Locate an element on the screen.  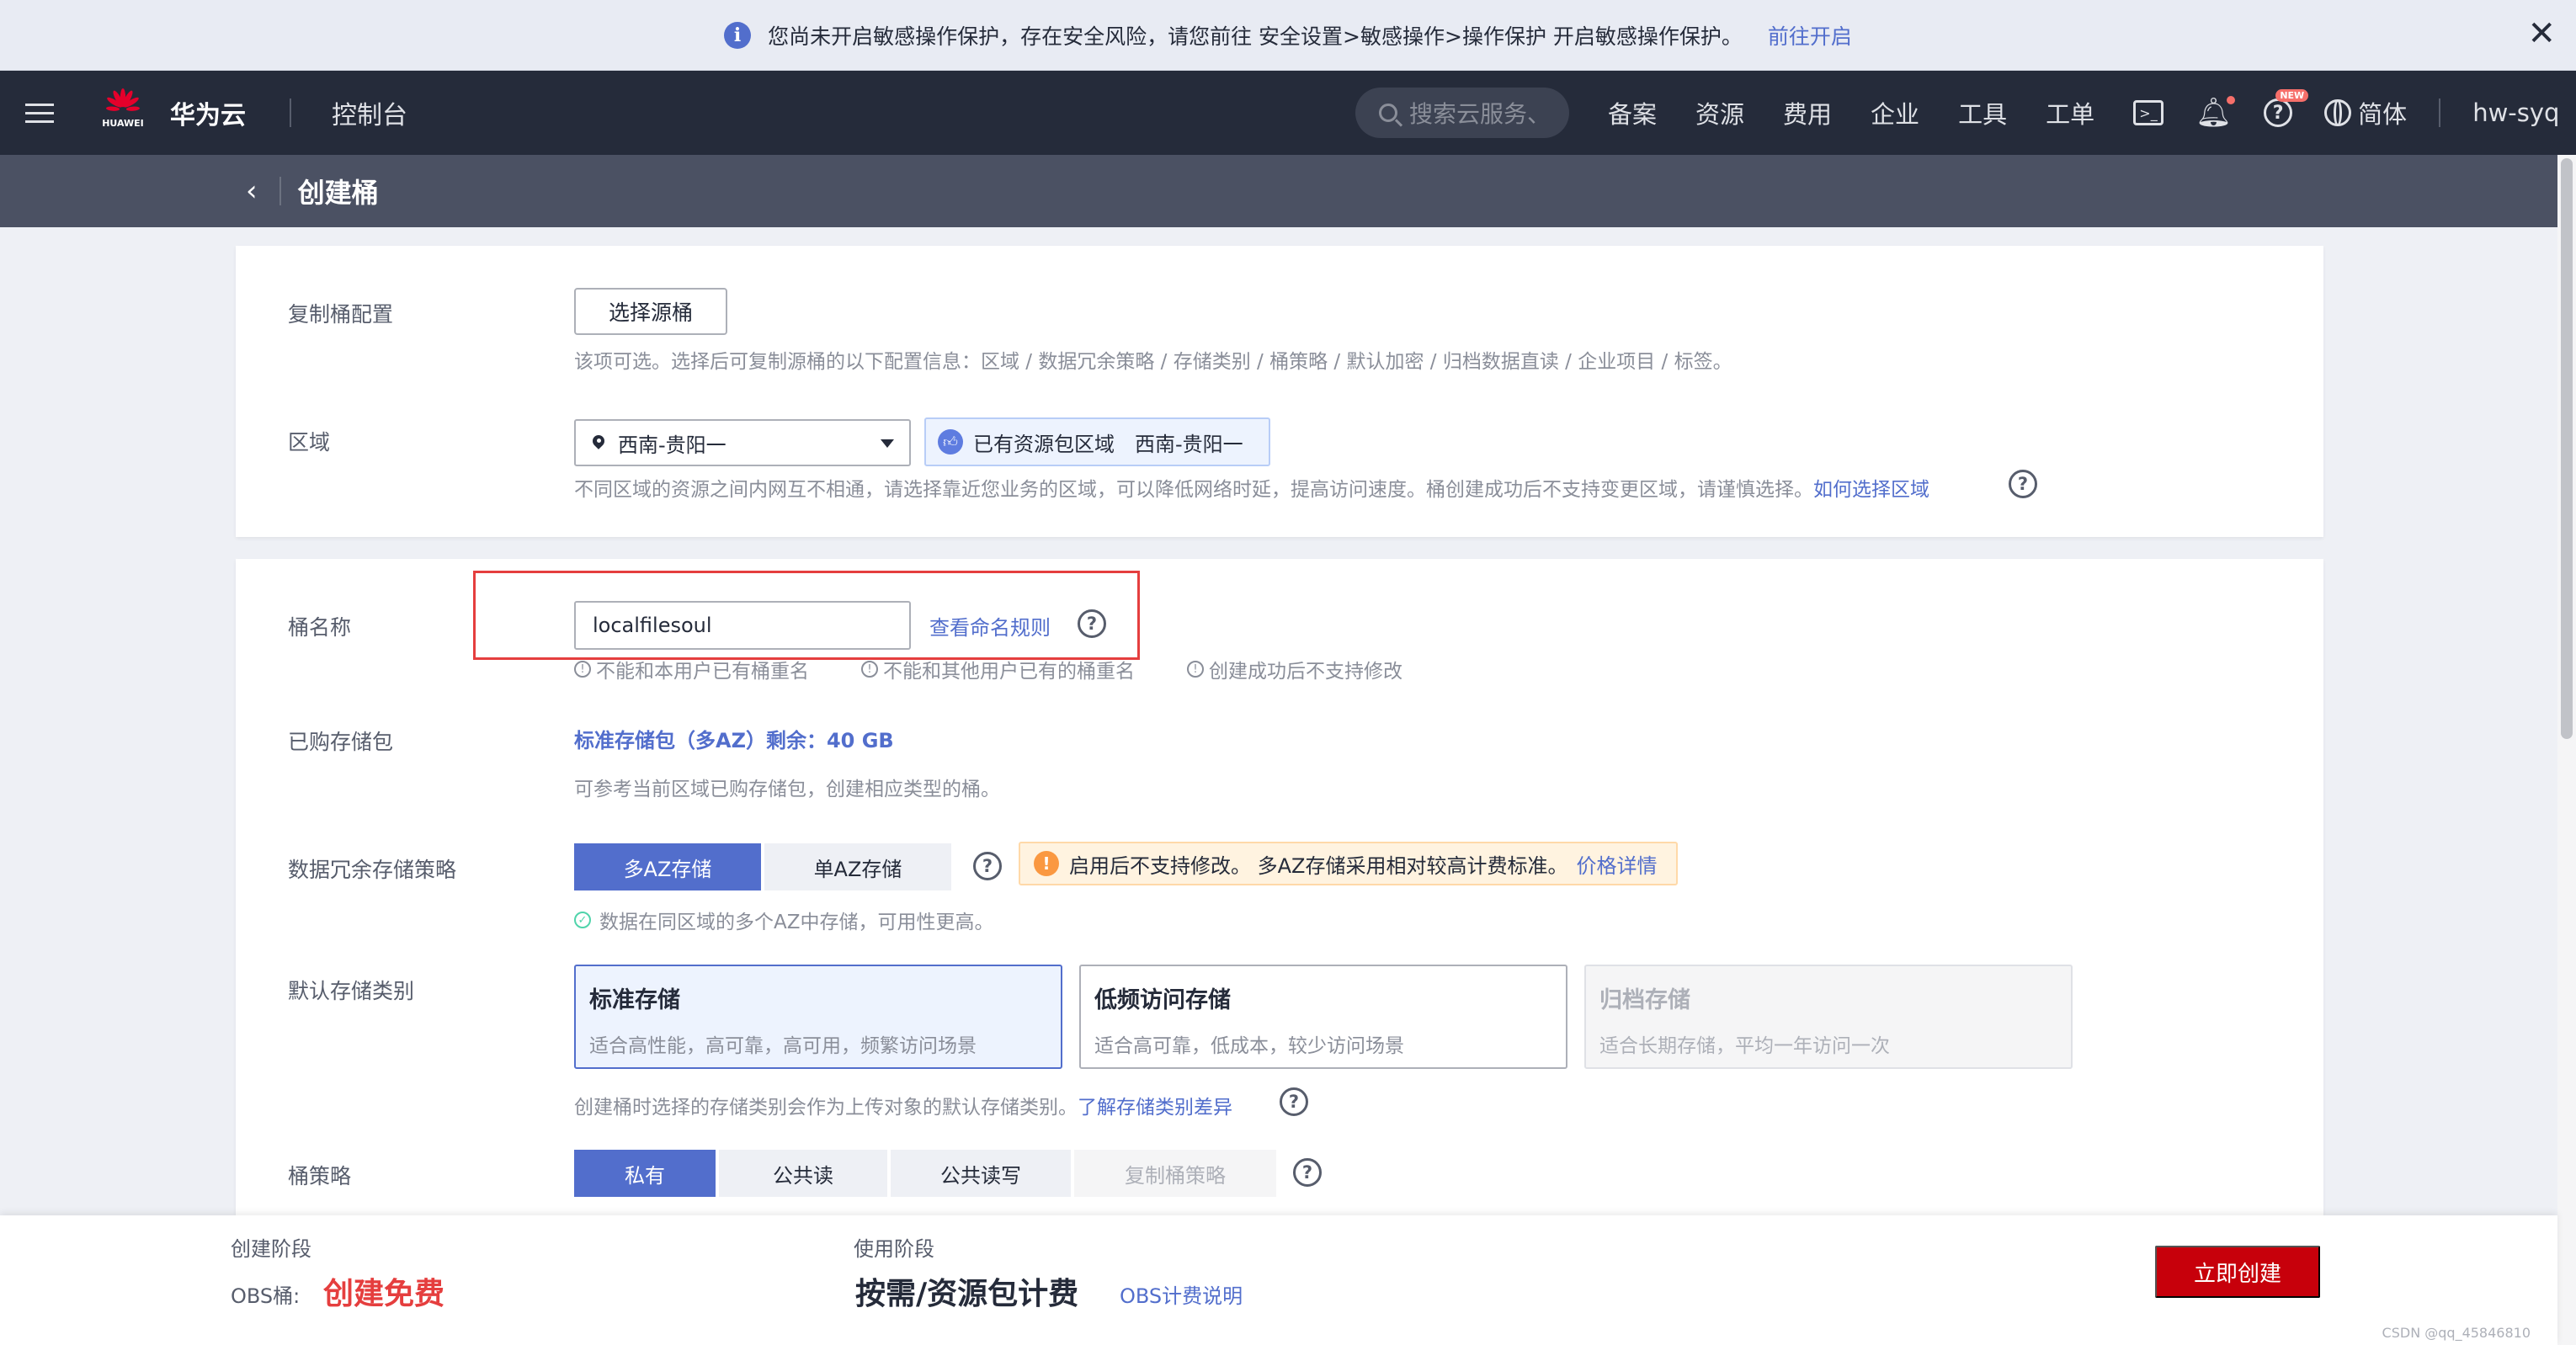
purchased-package-value: 标准存储包（多AZ）剩余：40 GB is located at coordinates (734, 740).